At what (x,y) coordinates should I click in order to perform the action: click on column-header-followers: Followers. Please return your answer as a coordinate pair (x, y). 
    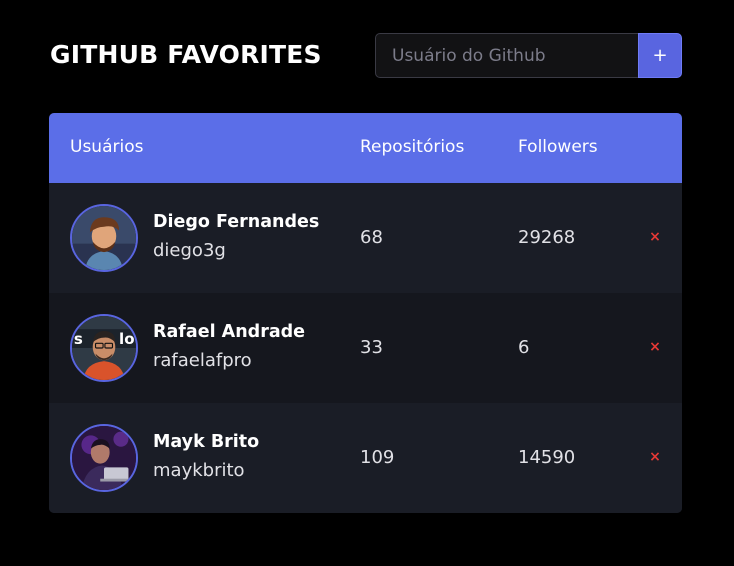
    Looking at the image, I should click on (558, 147).